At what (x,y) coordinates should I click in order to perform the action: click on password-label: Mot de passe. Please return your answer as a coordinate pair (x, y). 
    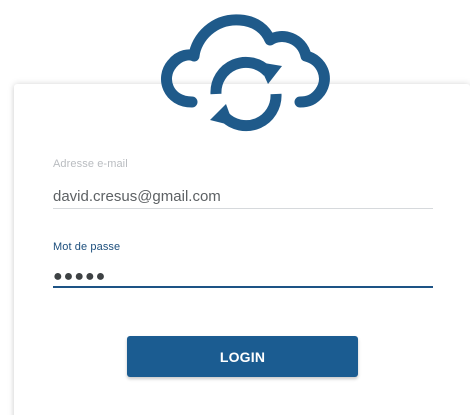
    Looking at the image, I should click on (87, 247).